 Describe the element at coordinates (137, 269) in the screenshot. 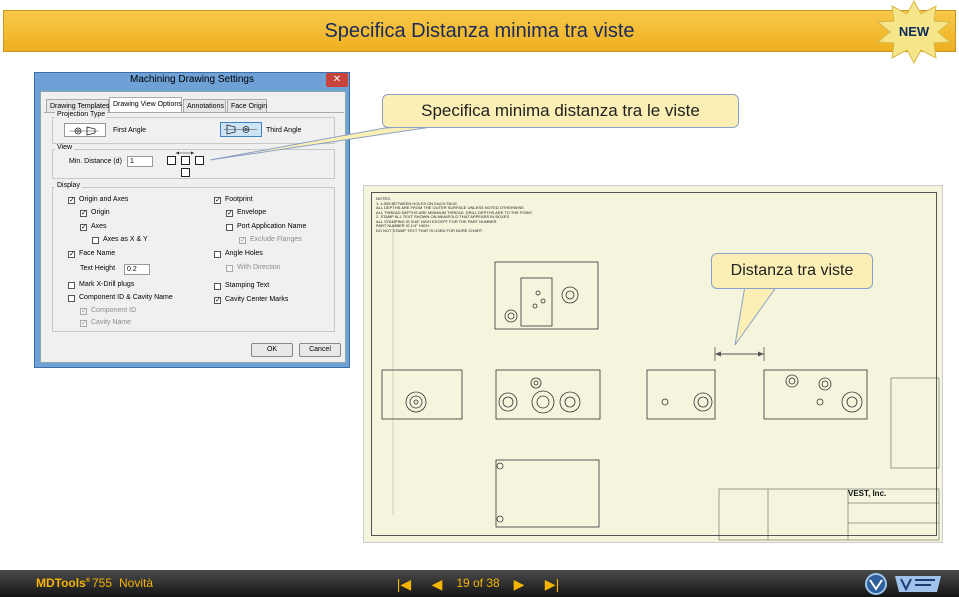

I see `text-height-input: 0.2` at that location.